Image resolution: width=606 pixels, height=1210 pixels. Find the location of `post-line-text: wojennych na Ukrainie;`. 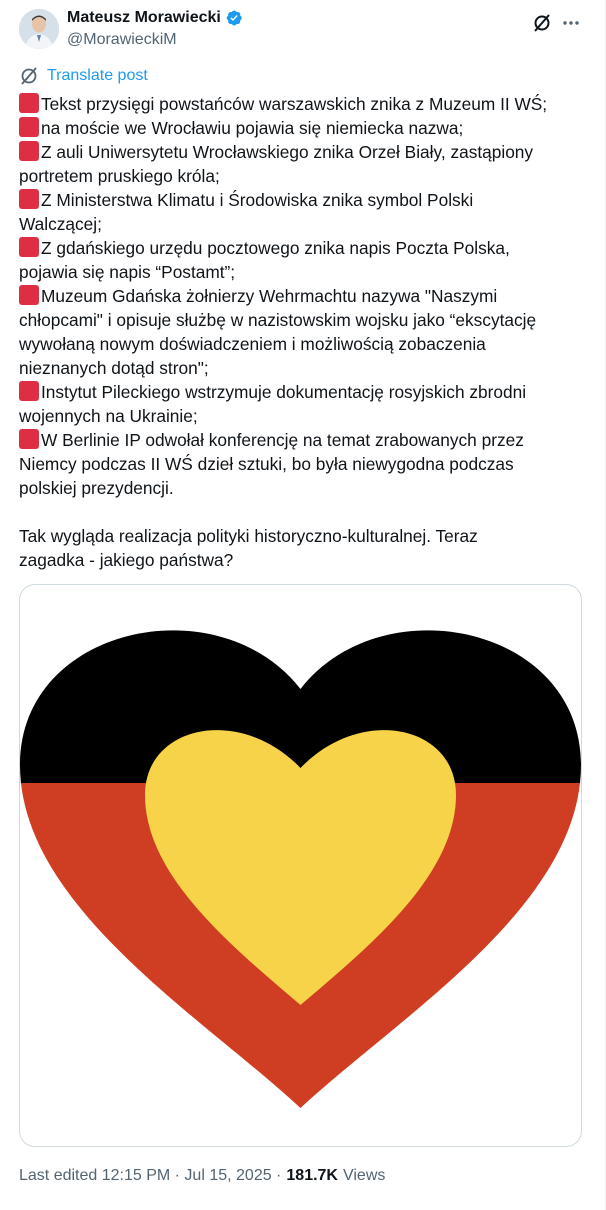

post-line-text: wojennych na Ukrainie; is located at coordinates (108, 416).